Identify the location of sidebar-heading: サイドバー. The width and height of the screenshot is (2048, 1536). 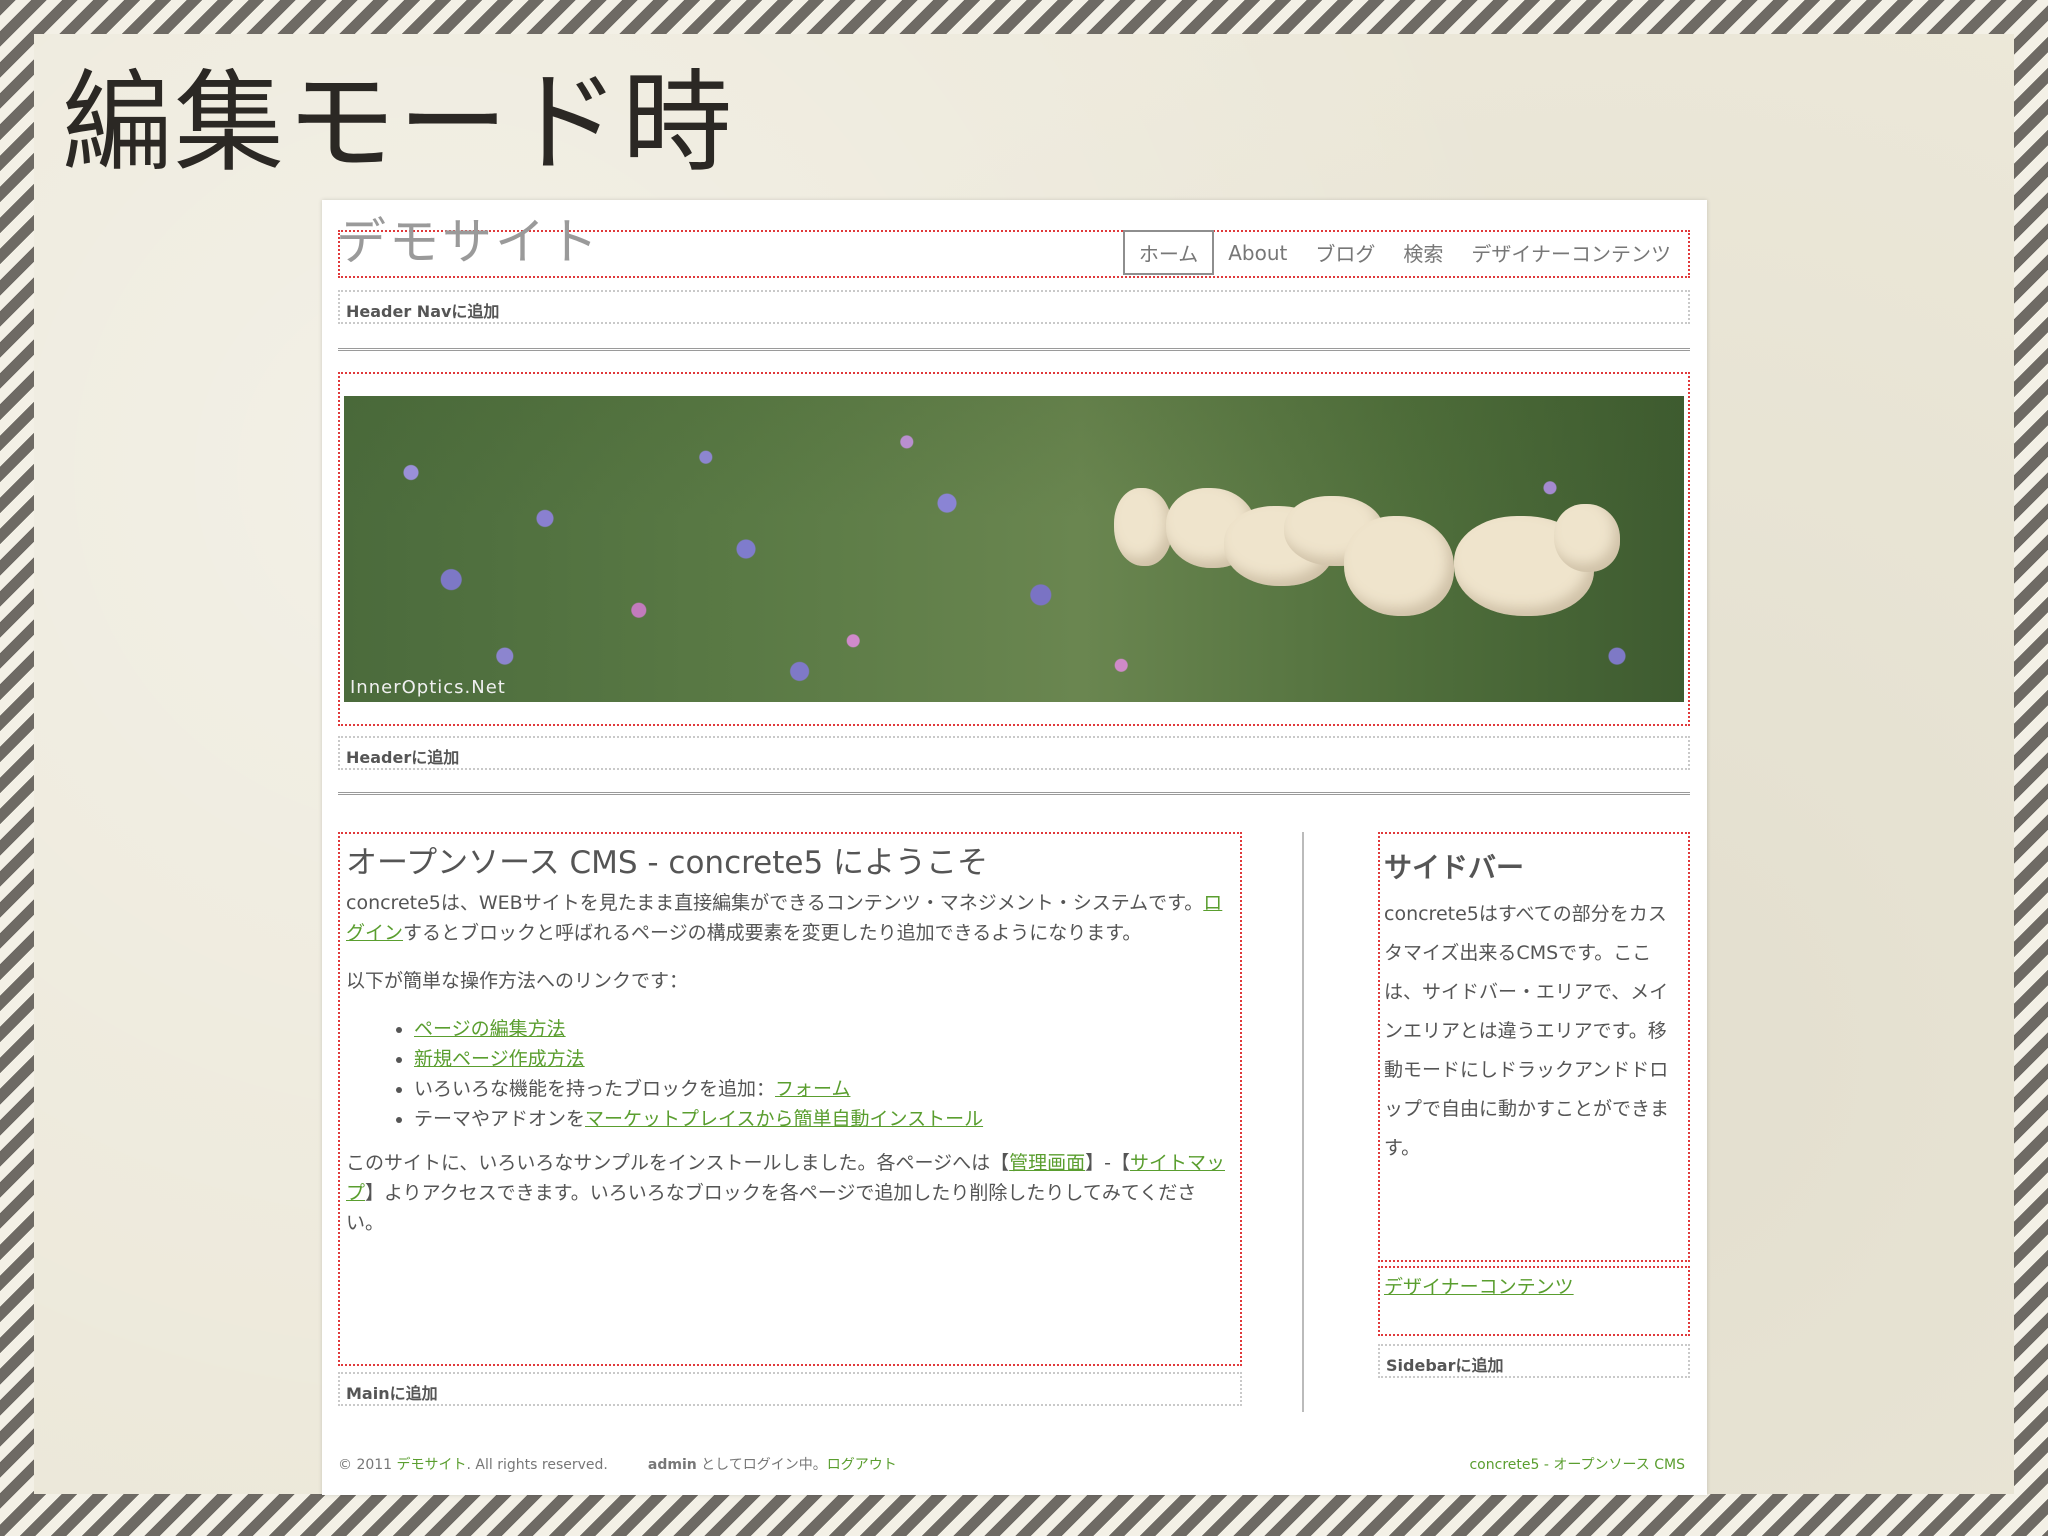
(1454, 867).